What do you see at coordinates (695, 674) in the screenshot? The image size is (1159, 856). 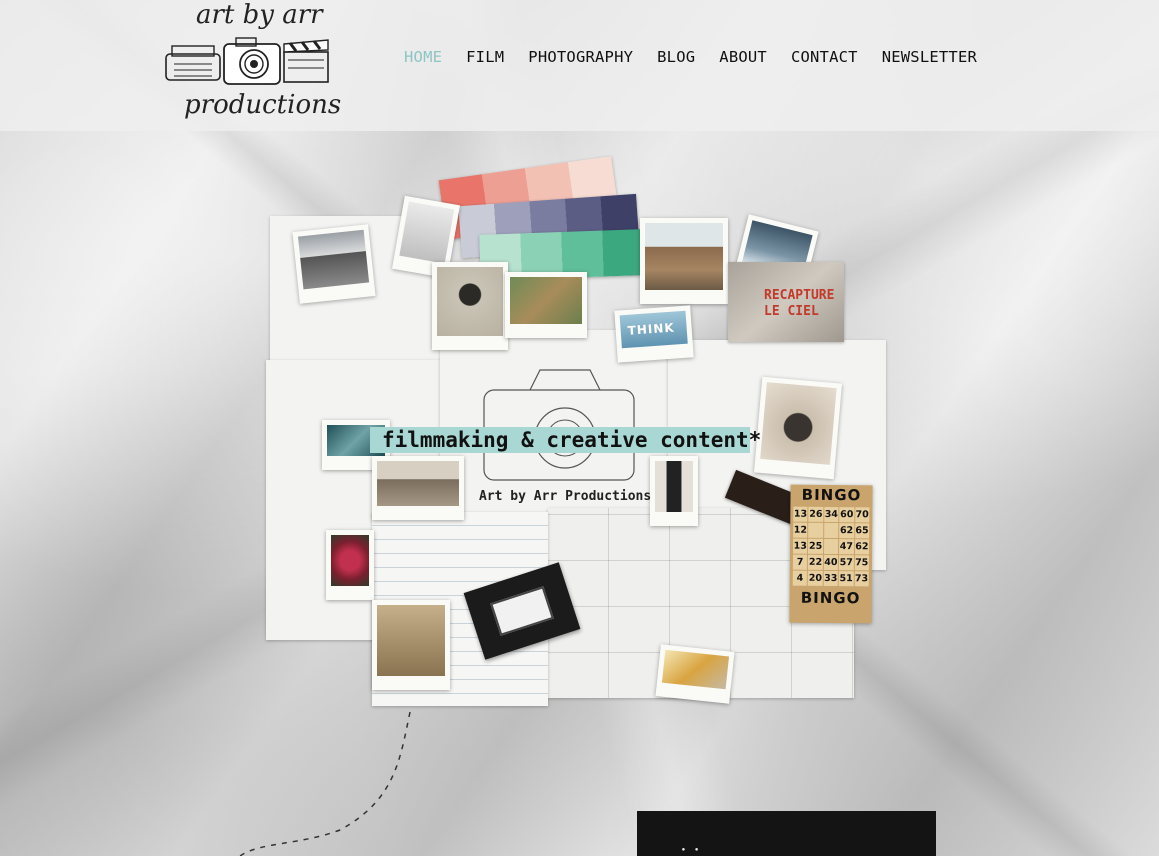 I see `cake-photo` at bounding box center [695, 674].